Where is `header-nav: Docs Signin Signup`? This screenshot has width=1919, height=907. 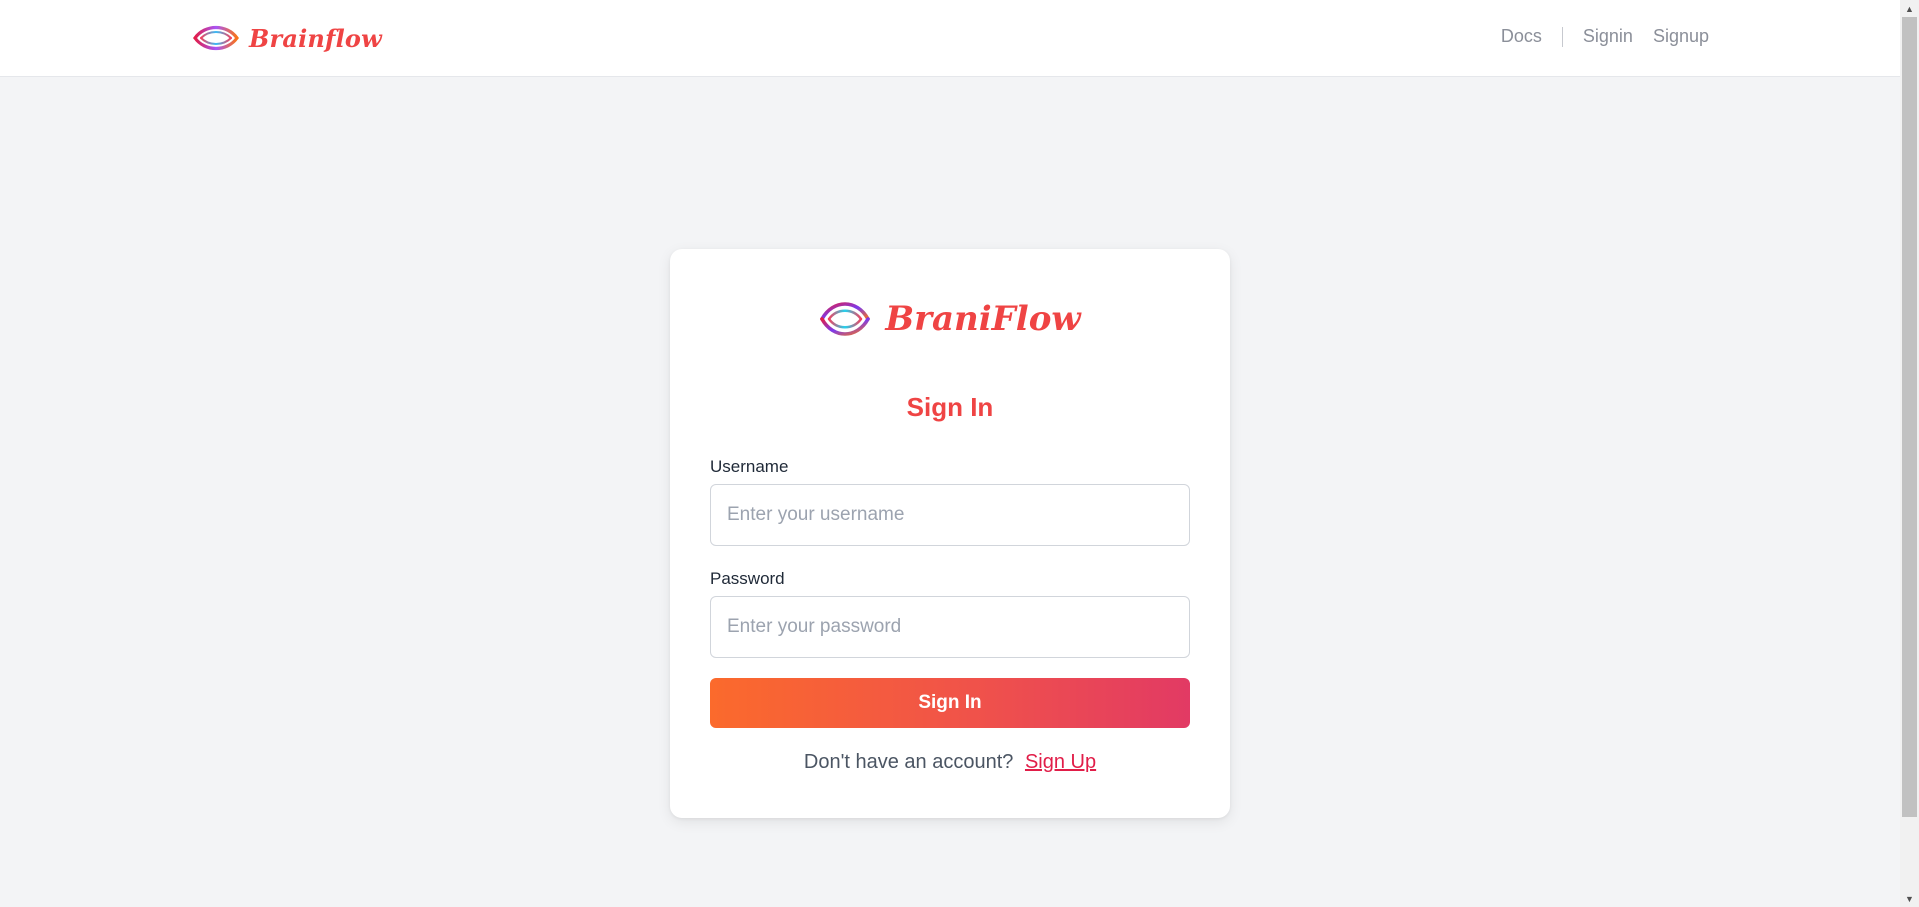 header-nav: Docs Signin Signup is located at coordinates (1605, 36).